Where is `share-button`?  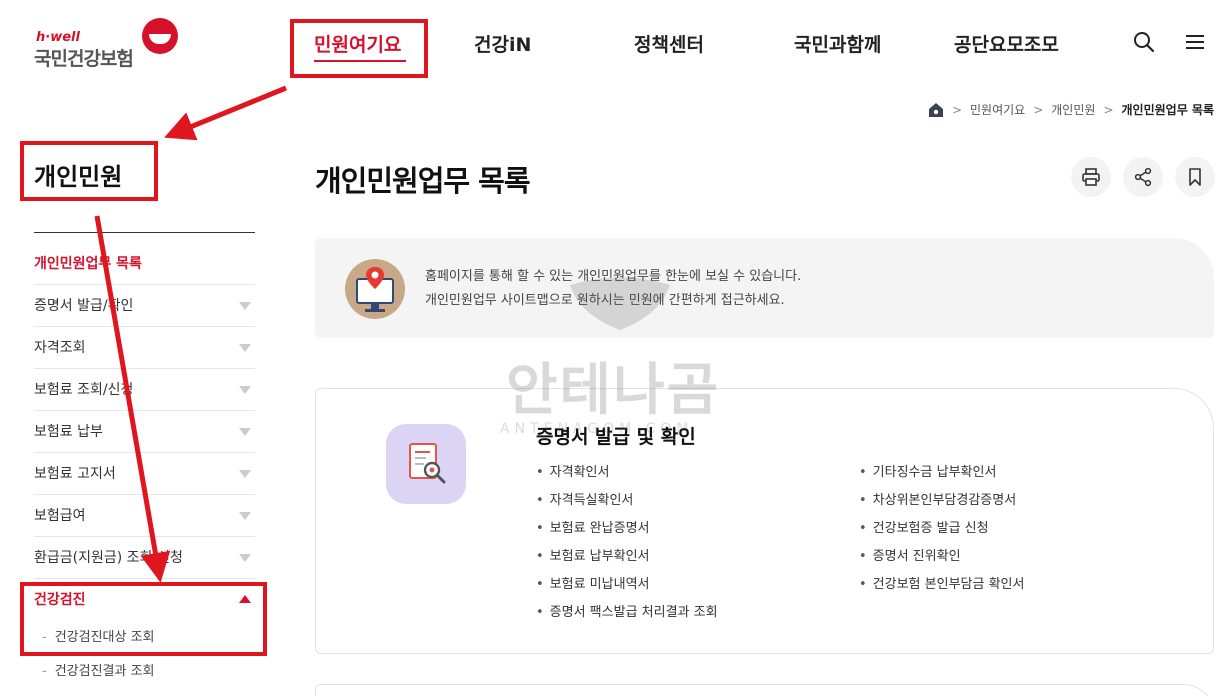
share-button is located at coordinates (1143, 177).